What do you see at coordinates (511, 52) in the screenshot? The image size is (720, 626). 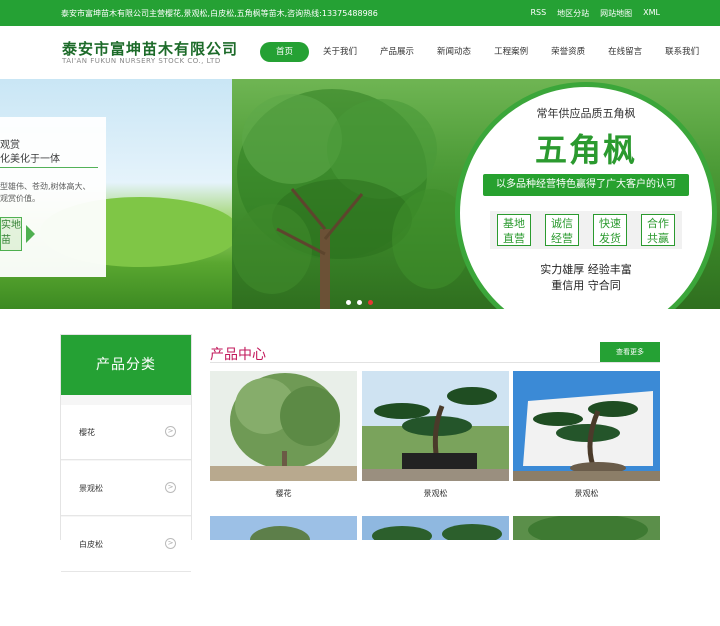 I see `nav-cases: 工程案例` at bounding box center [511, 52].